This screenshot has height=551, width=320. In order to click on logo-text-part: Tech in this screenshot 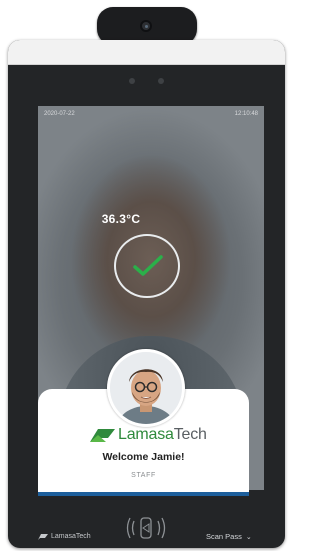, I will do `click(190, 434)`.